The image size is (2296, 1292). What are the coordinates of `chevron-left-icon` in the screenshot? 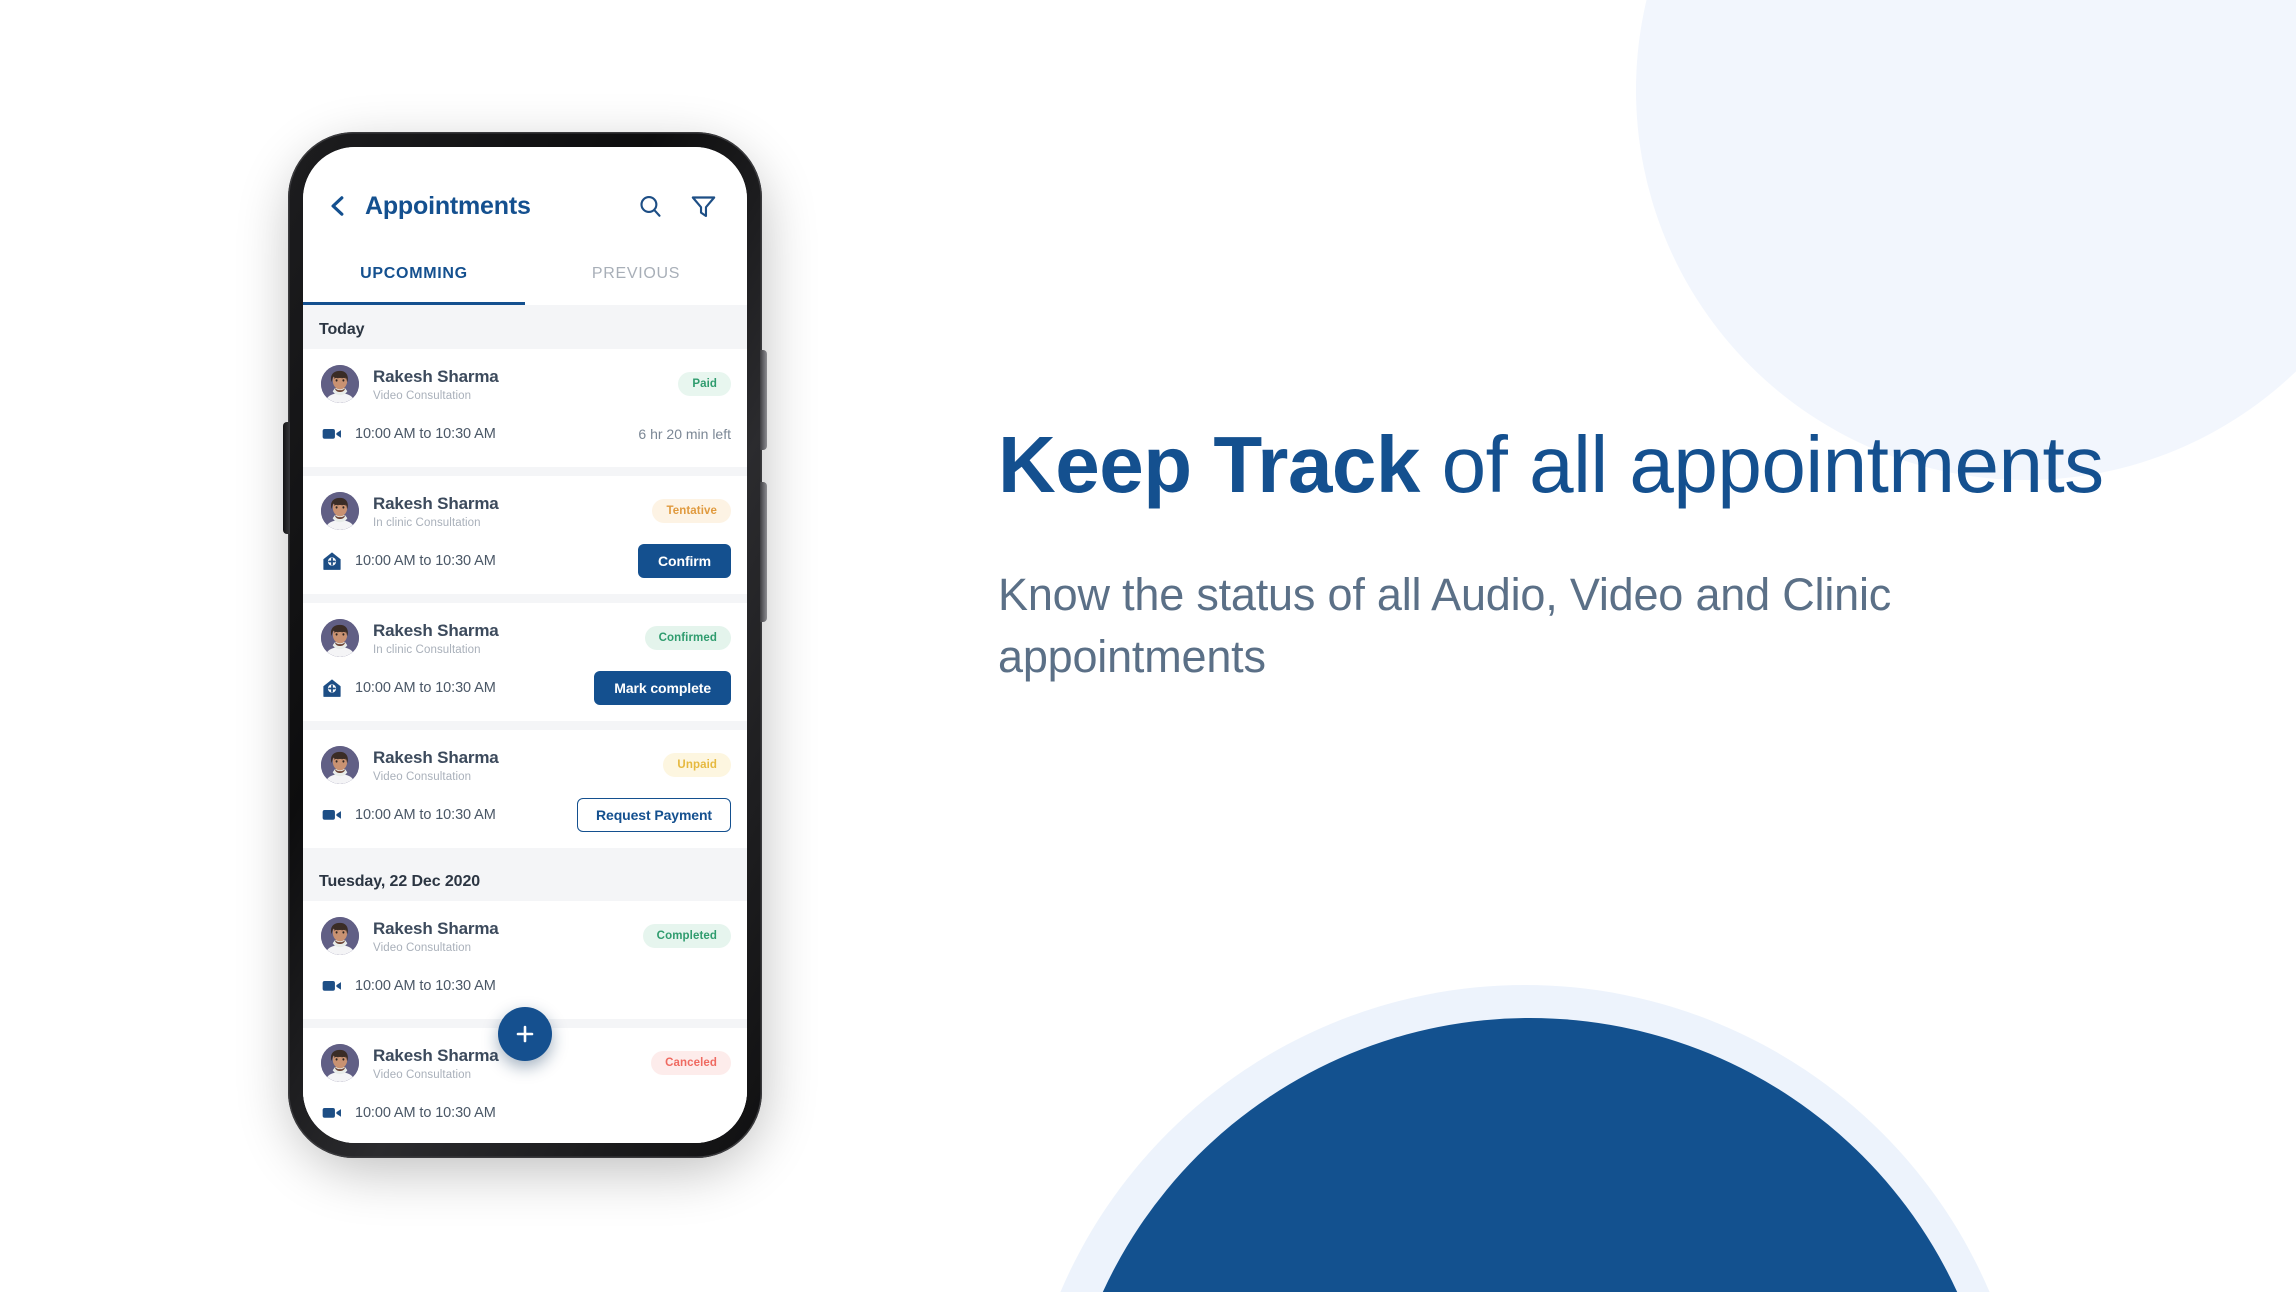 It's located at (338, 206).